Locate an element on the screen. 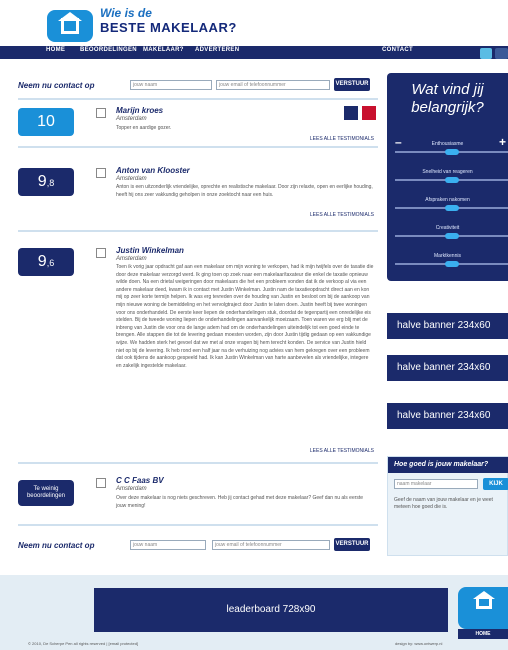 Image resolution: width=508 pixels, height=650 pixels. design-credit: design by: www.ontwerp.nl is located at coordinates (418, 643).